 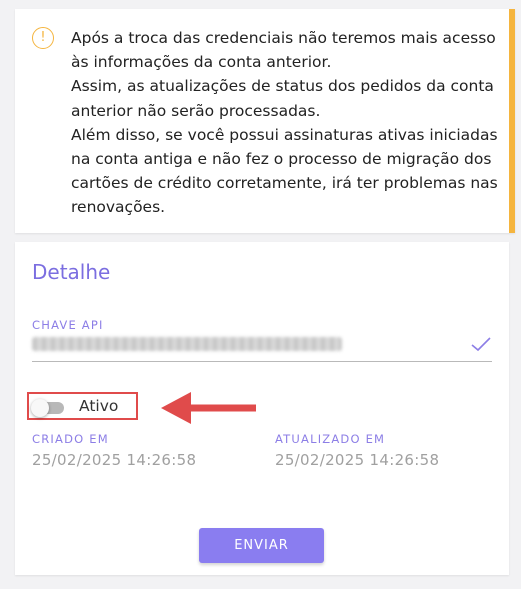 What do you see at coordinates (99, 406) in the screenshot?
I see `active-toggle-label: Ativo` at bounding box center [99, 406].